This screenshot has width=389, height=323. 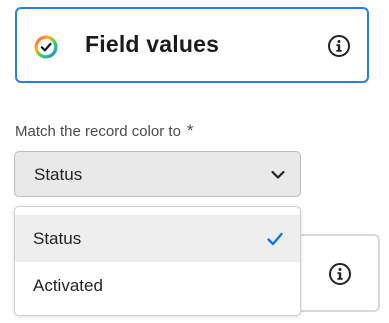 What do you see at coordinates (46, 47) in the screenshot?
I see `color-wheel-icon` at bounding box center [46, 47].